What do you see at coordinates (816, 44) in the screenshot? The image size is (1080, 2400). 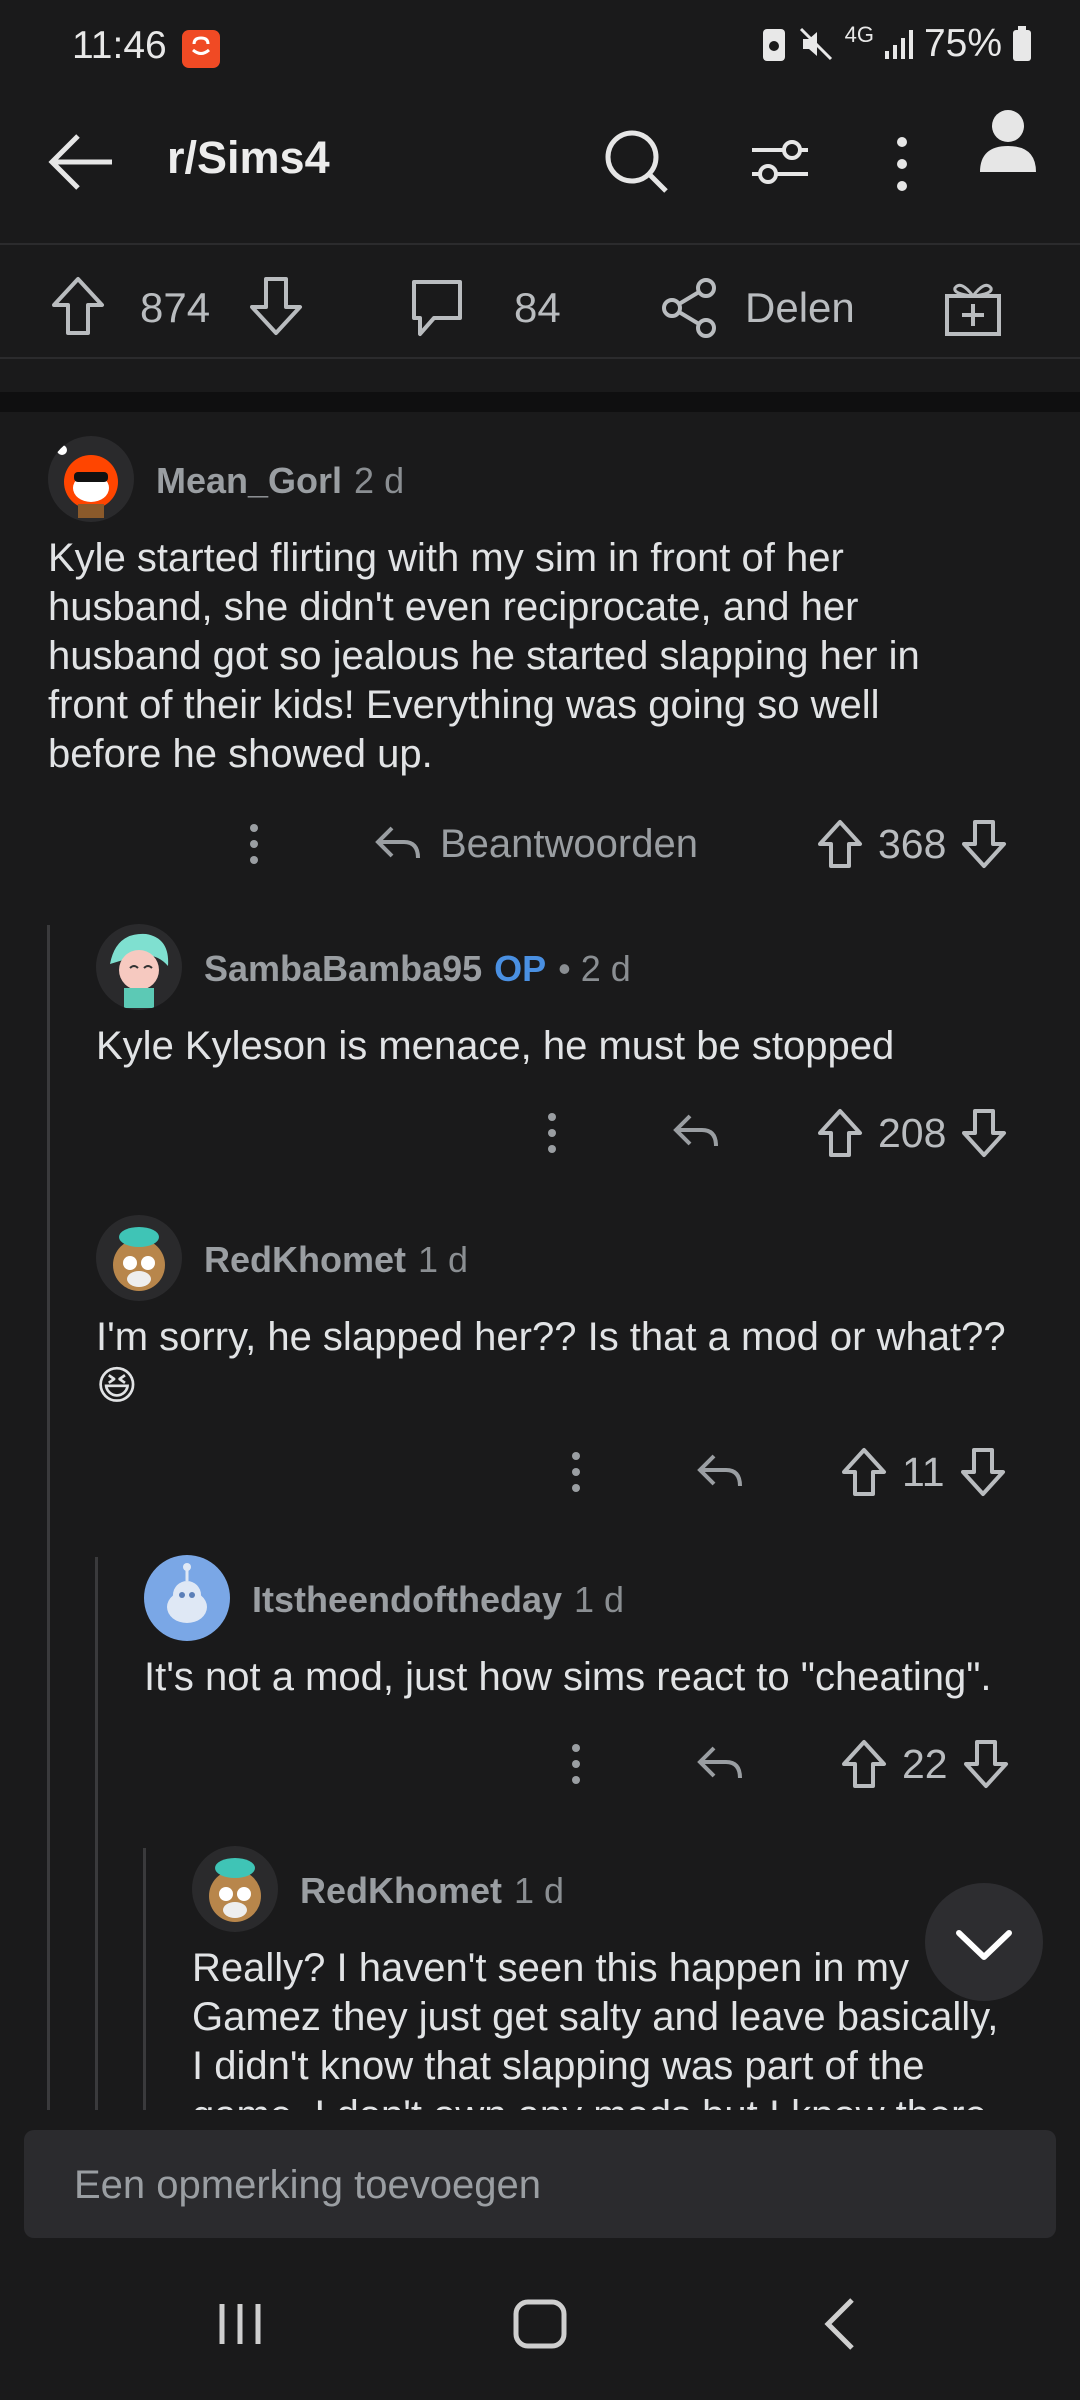 I see `mute-icon` at bounding box center [816, 44].